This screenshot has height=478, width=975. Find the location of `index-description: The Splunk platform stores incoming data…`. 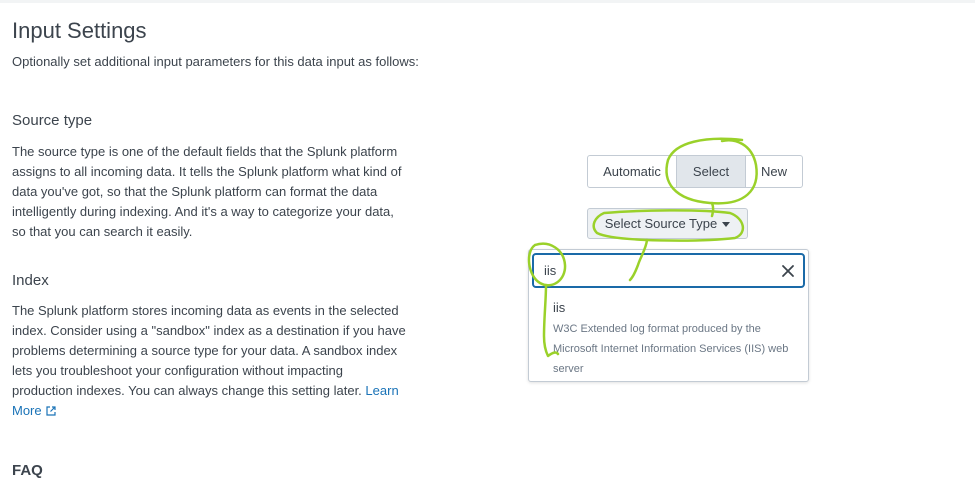

index-description: The Splunk platform stores incoming data… is located at coordinates (209, 361).